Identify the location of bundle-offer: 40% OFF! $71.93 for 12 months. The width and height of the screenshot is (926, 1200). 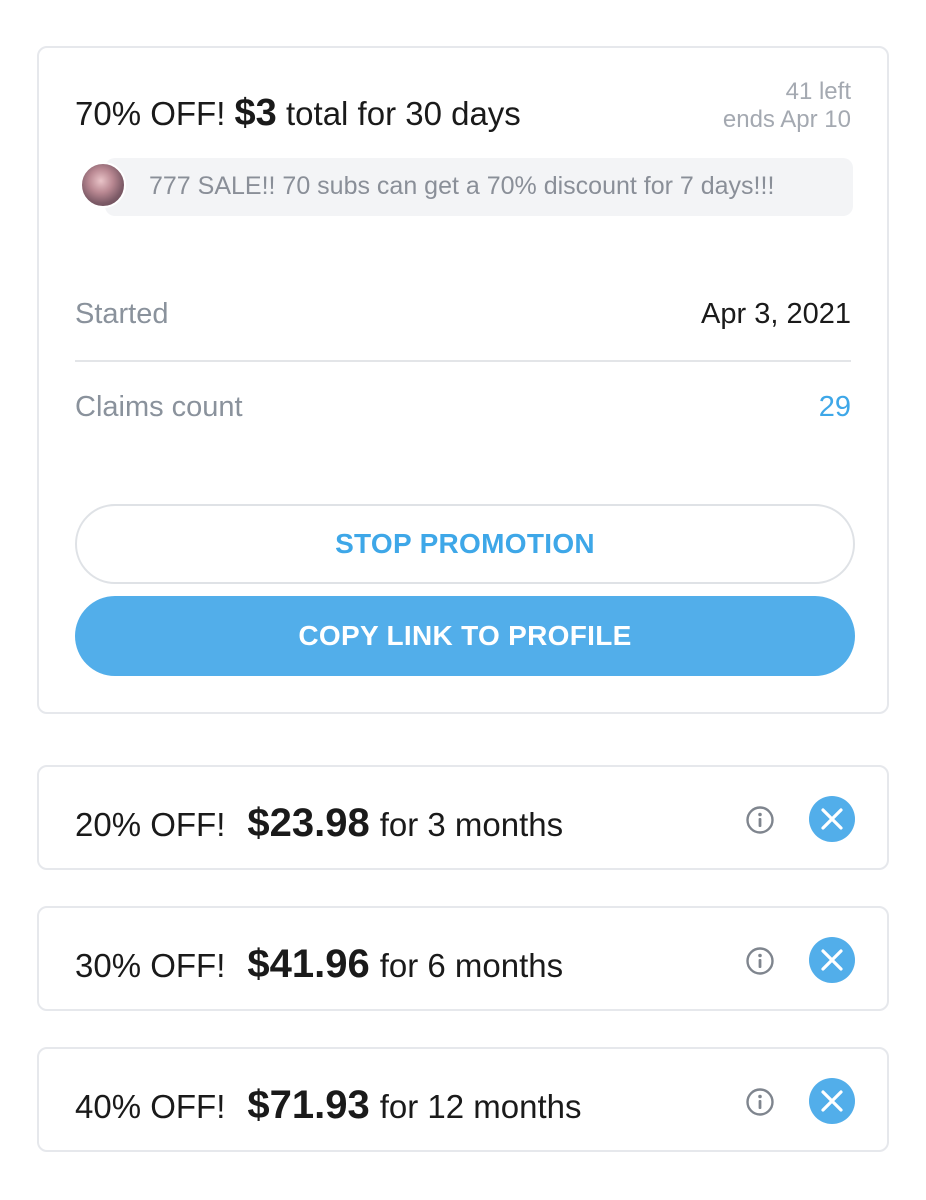
(328, 1105).